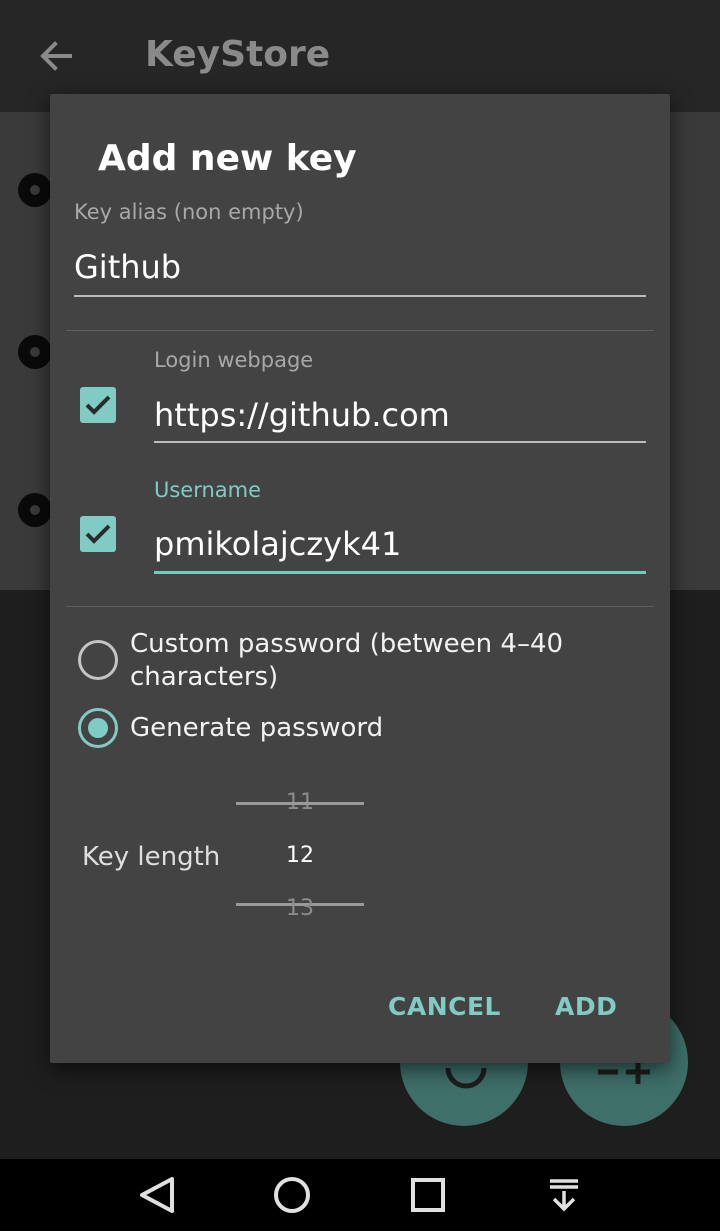 Image resolution: width=720 pixels, height=1231 pixels. What do you see at coordinates (127, 267) in the screenshot?
I see `alias-input: Github` at bounding box center [127, 267].